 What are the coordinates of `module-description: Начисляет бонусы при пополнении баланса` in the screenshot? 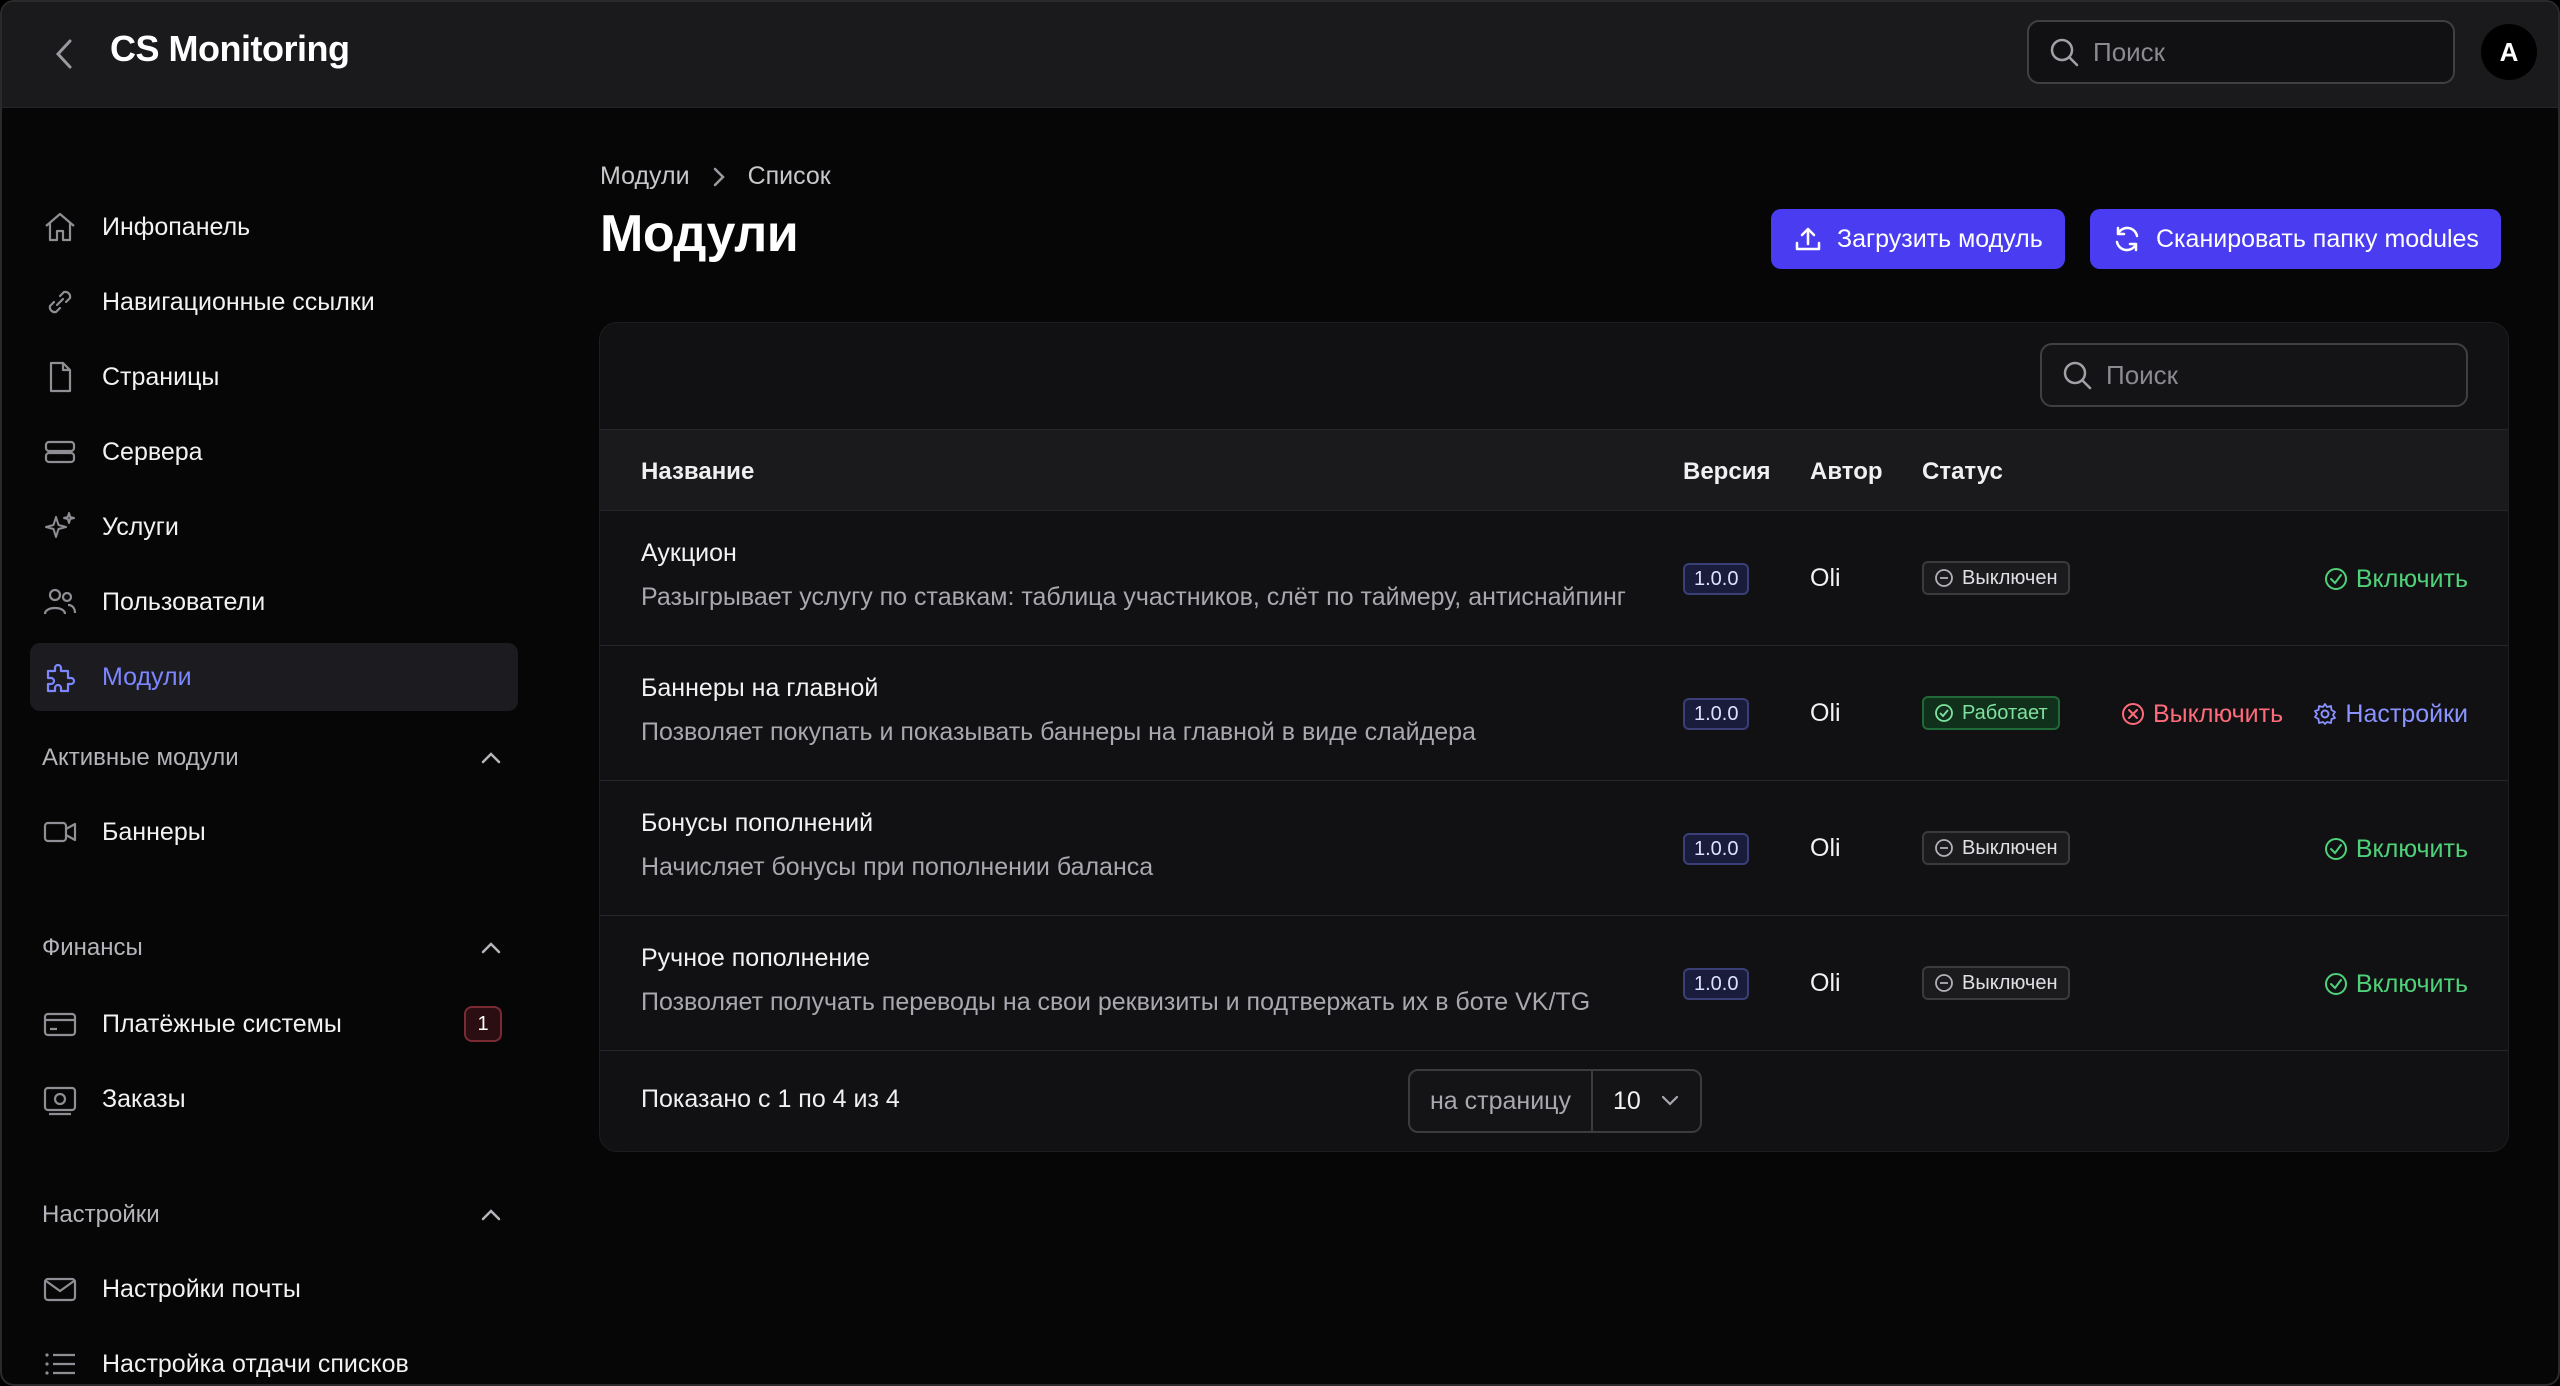 It's located at (897, 867).